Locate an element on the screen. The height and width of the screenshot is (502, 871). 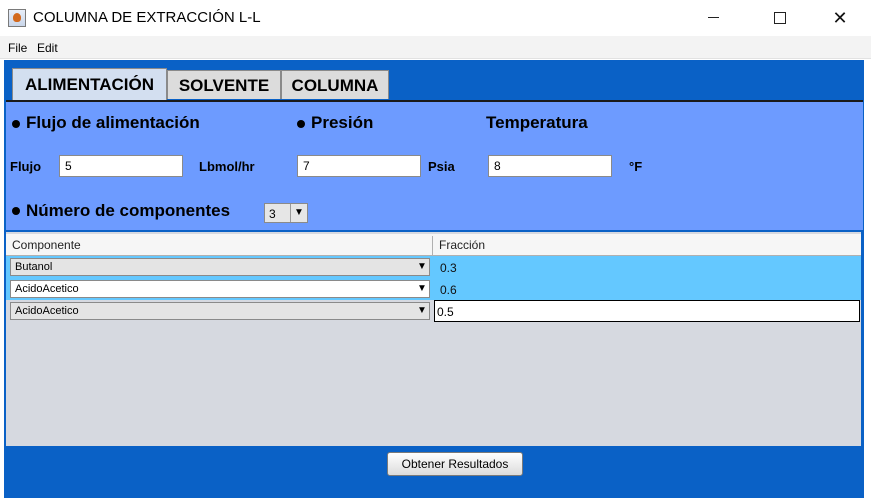
tab-columna: COLUMNA is located at coordinates (335, 84).